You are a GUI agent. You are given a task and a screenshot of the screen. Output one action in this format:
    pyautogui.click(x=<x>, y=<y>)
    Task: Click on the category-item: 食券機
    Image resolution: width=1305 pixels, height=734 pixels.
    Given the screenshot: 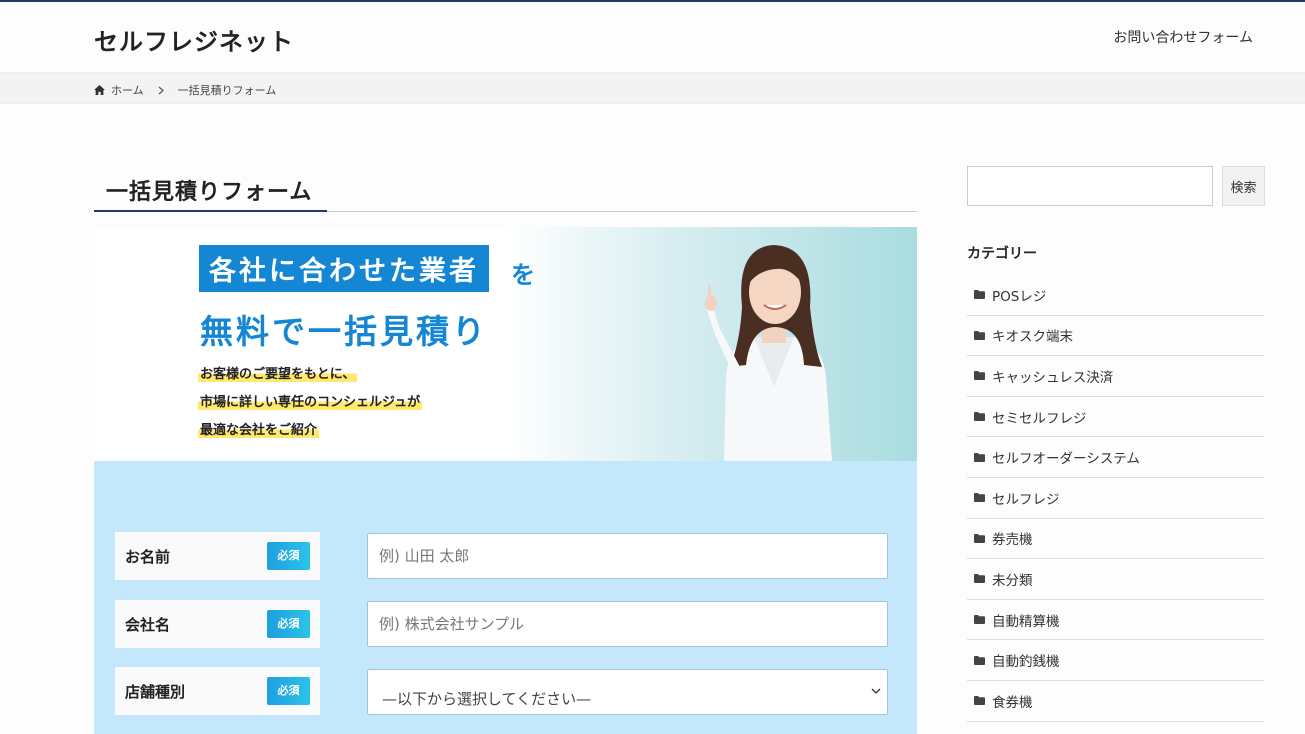 What is the action you would take?
    pyautogui.click(x=1115, y=701)
    